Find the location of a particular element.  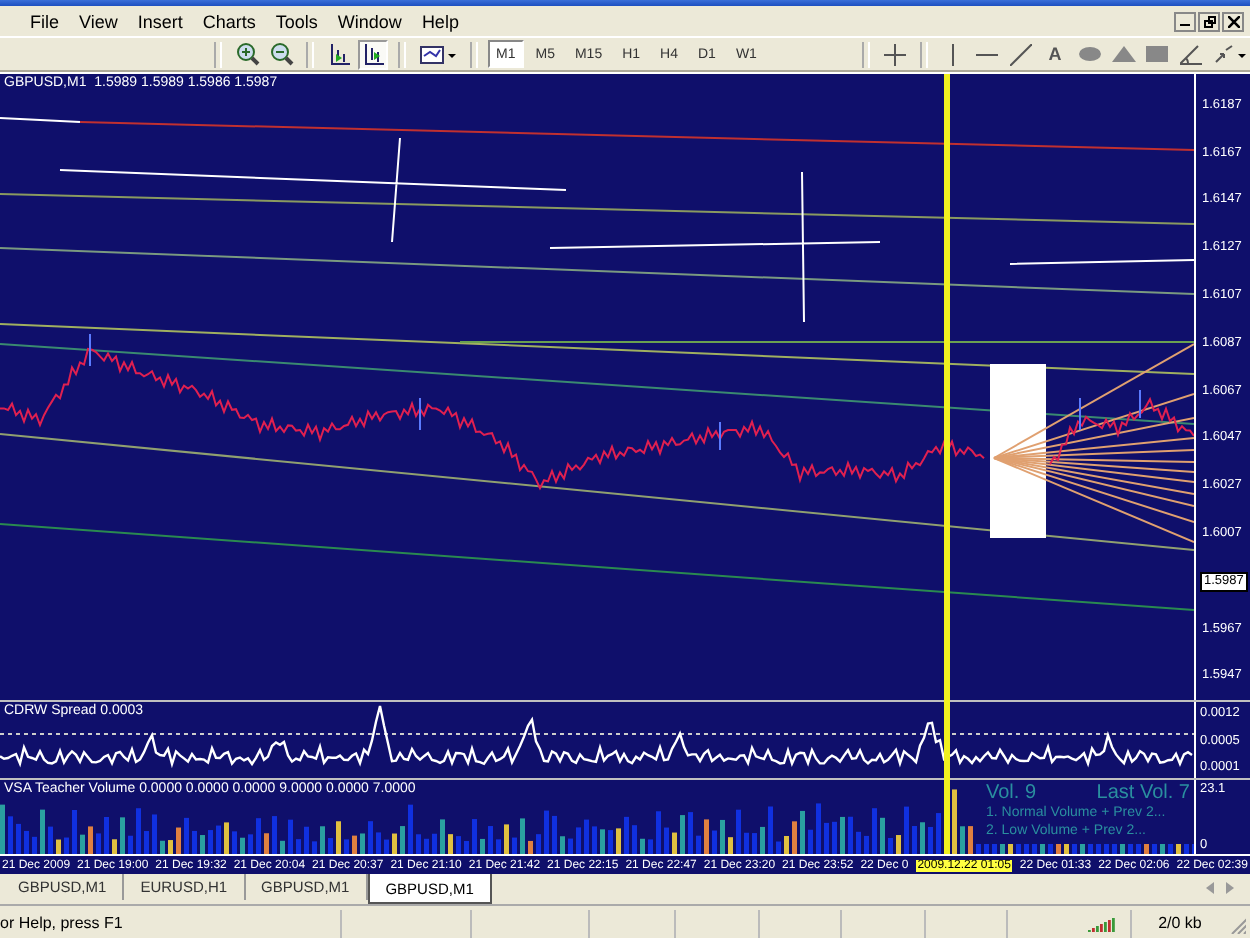

zoom-in-icon is located at coordinates (247, 54).